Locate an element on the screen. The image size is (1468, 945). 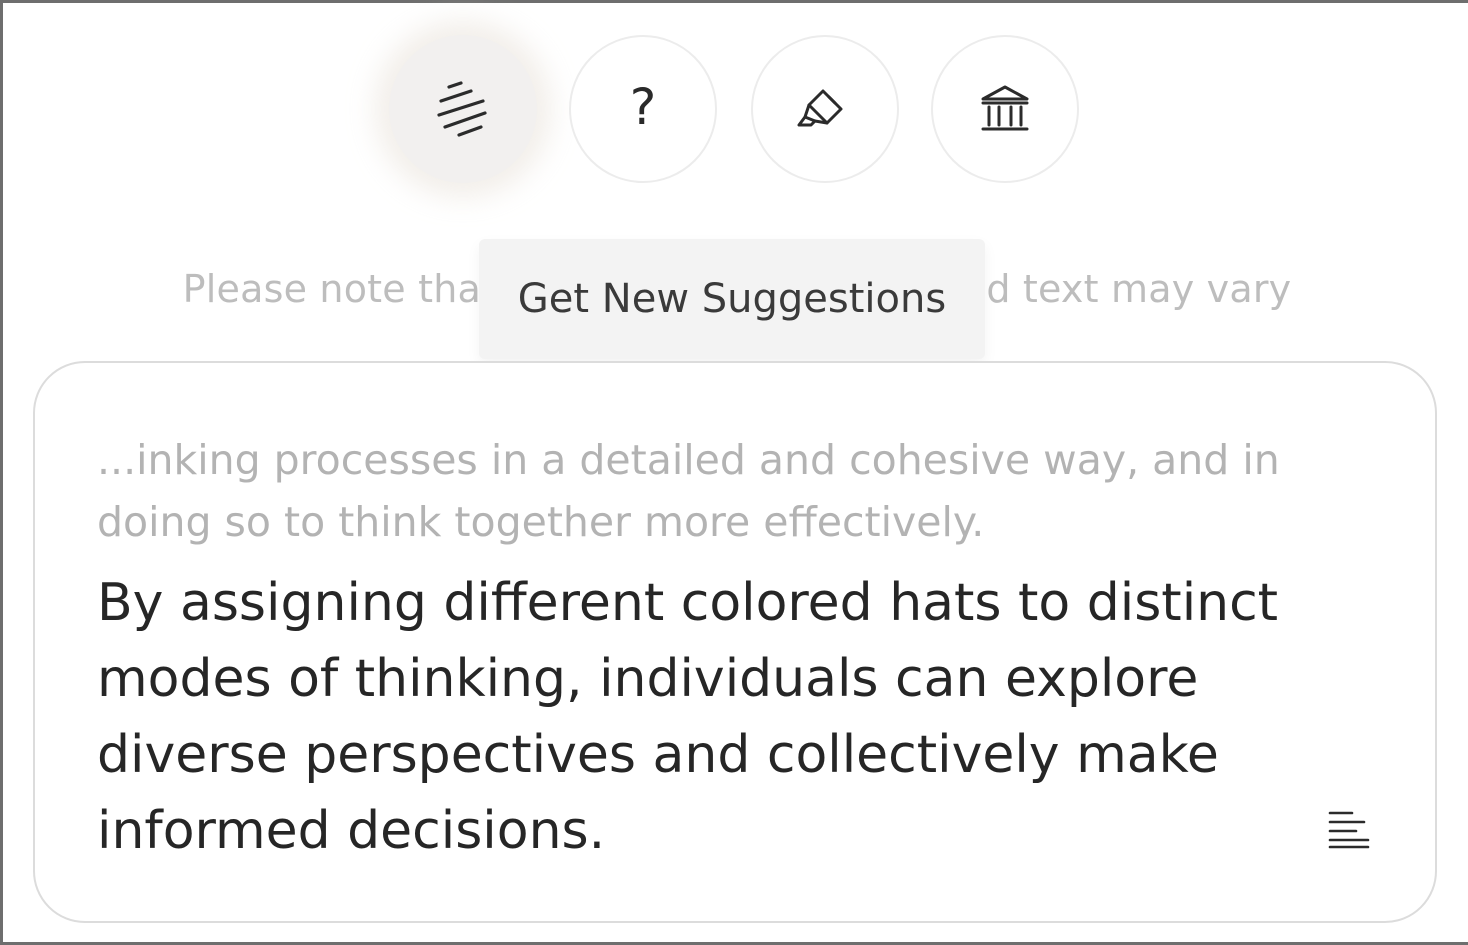
highlighter-icon is located at coordinates (820, 108).